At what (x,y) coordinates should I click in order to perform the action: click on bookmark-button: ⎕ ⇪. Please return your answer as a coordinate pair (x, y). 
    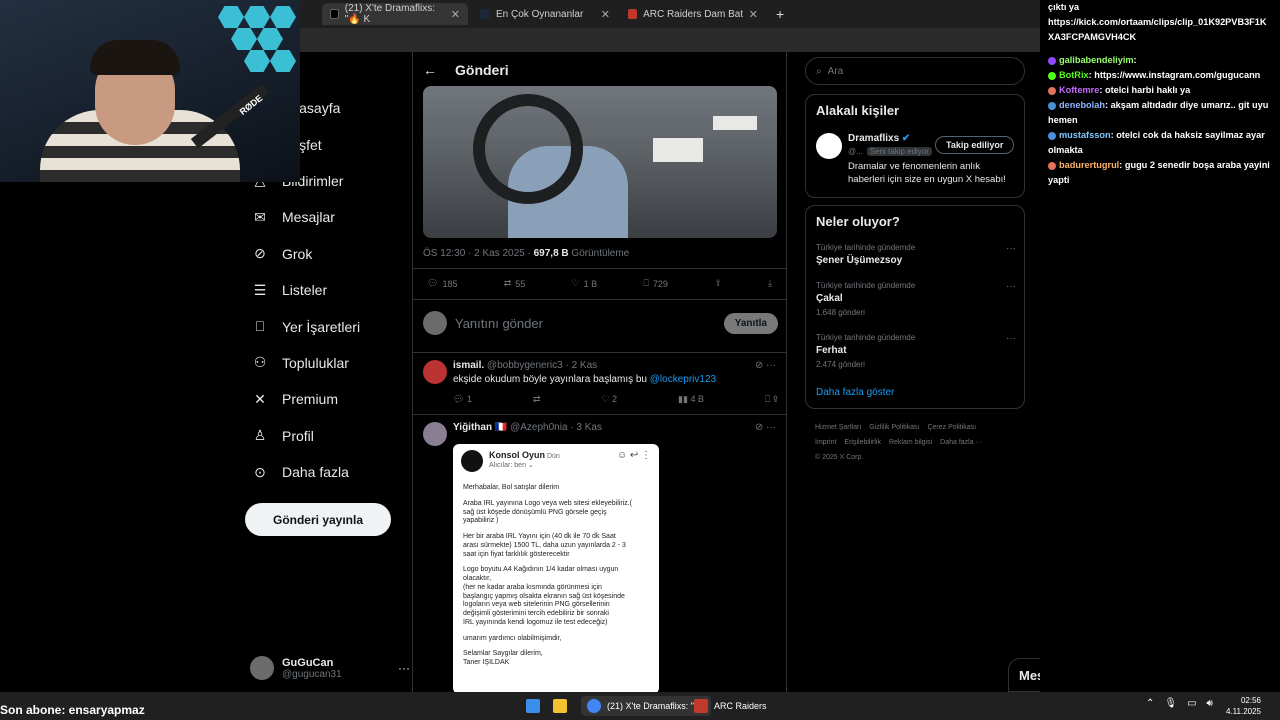
    Looking at the image, I should click on (771, 399).